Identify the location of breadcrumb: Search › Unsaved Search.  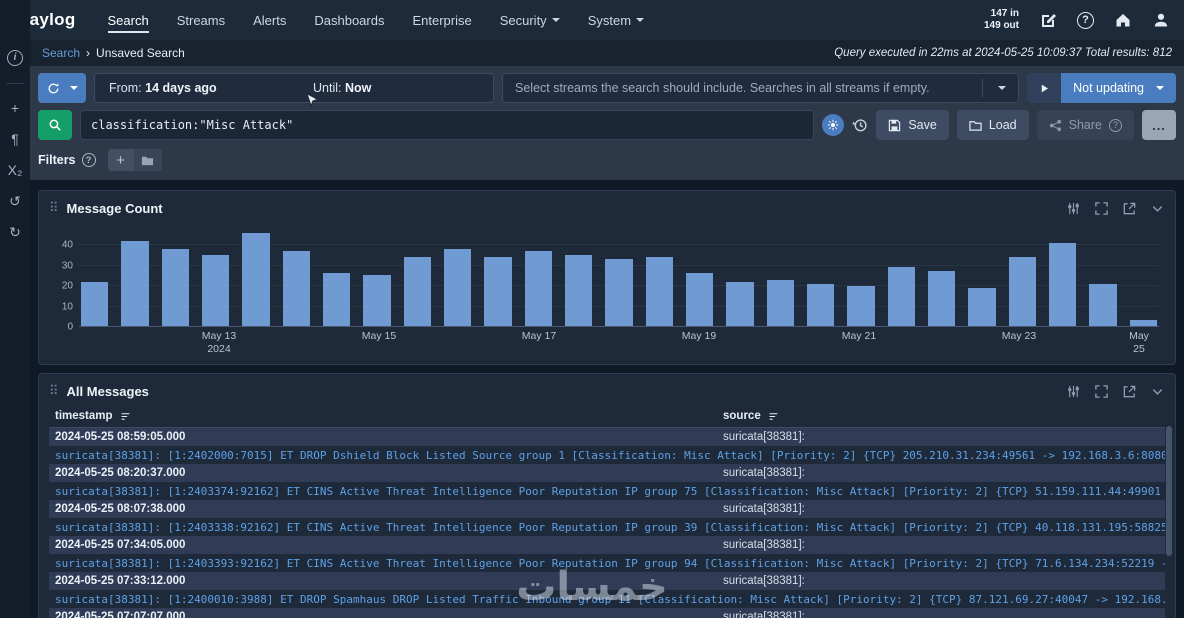
(113, 53).